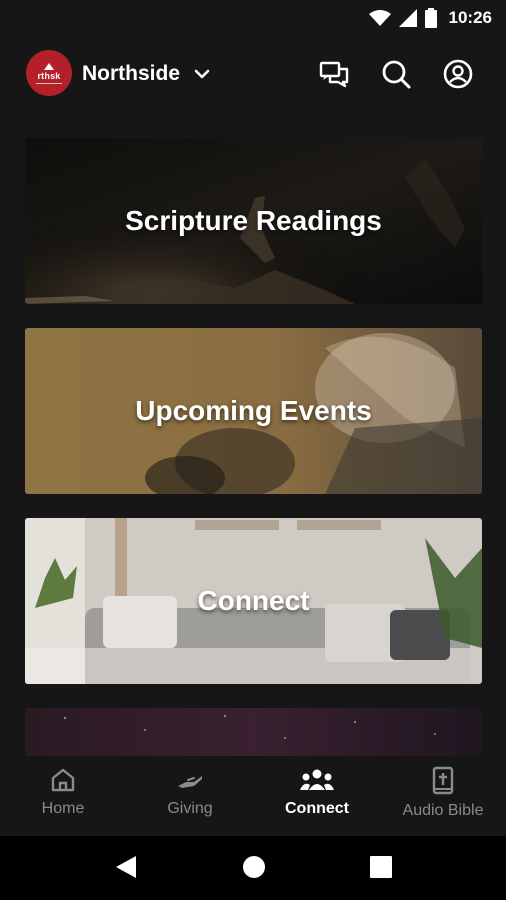 This screenshot has width=506, height=900. Describe the element at coordinates (63, 780) in the screenshot. I see `home-icon` at that location.